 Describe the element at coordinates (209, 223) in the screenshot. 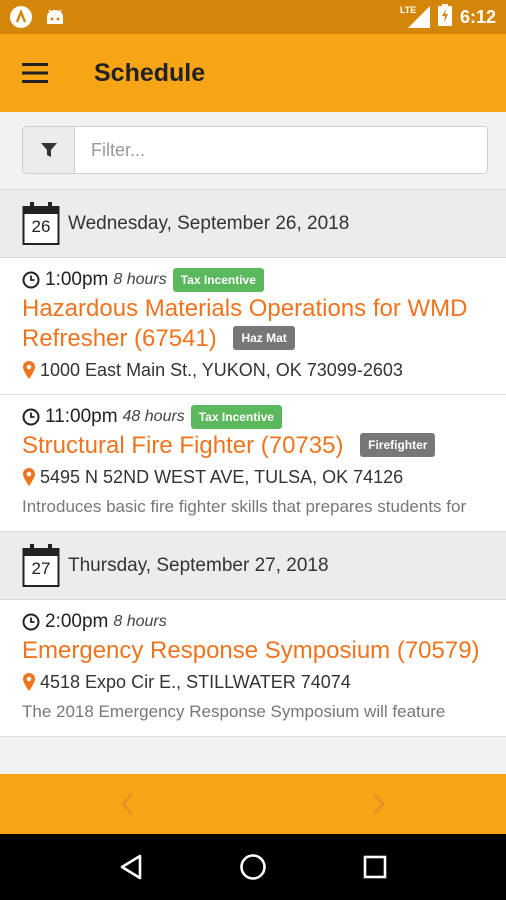

I see `day-label: Wednesday, September 26, 2018` at that location.